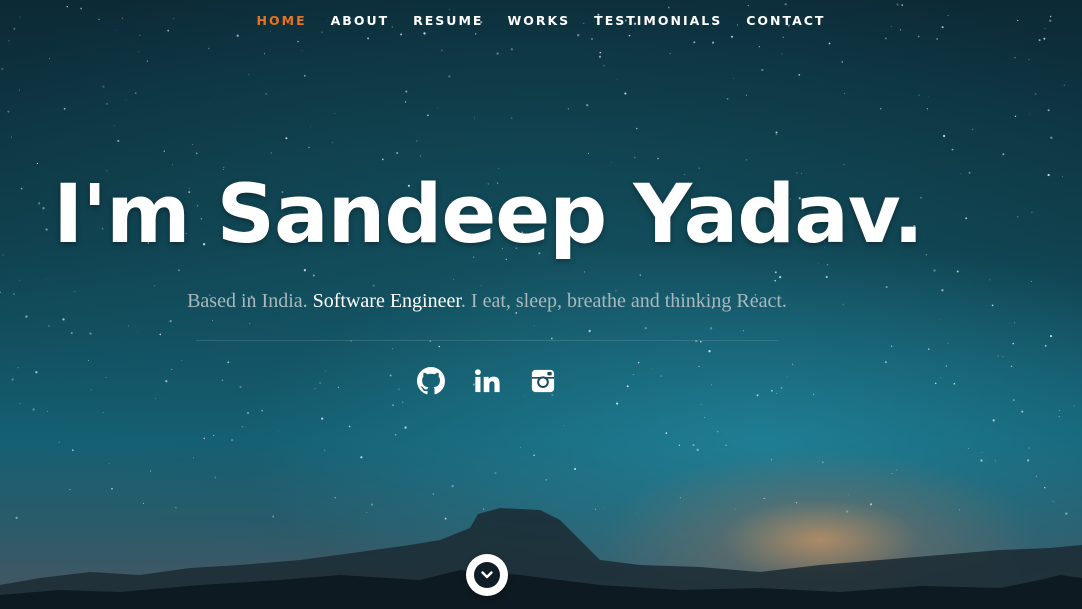  I want to click on nav-testimonials: TESTIMONIALS, so click(658, 22).